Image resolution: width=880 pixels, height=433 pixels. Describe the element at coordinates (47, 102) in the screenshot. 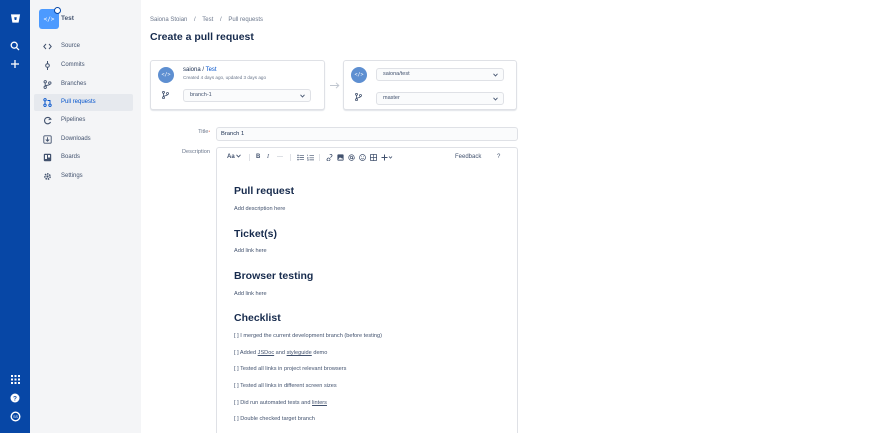

I see `pull-request-icon` at that location.